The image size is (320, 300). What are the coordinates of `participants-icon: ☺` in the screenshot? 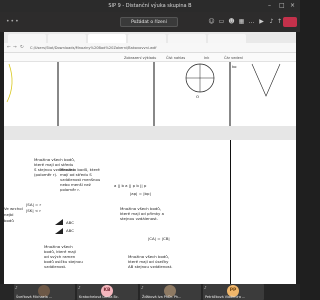 It's located at (211, 21).